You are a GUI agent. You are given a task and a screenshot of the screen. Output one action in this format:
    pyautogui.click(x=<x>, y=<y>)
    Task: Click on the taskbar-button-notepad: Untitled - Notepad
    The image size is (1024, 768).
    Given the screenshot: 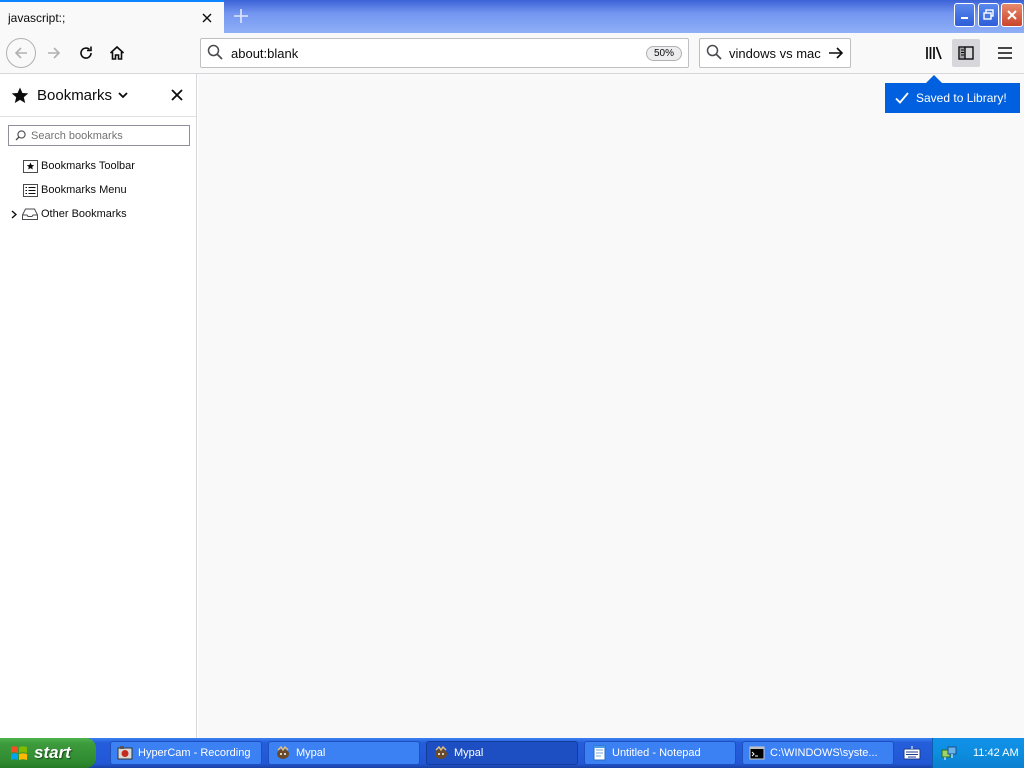 What is the action you would take?
    pyautogui.click(x=660, y=753)
    